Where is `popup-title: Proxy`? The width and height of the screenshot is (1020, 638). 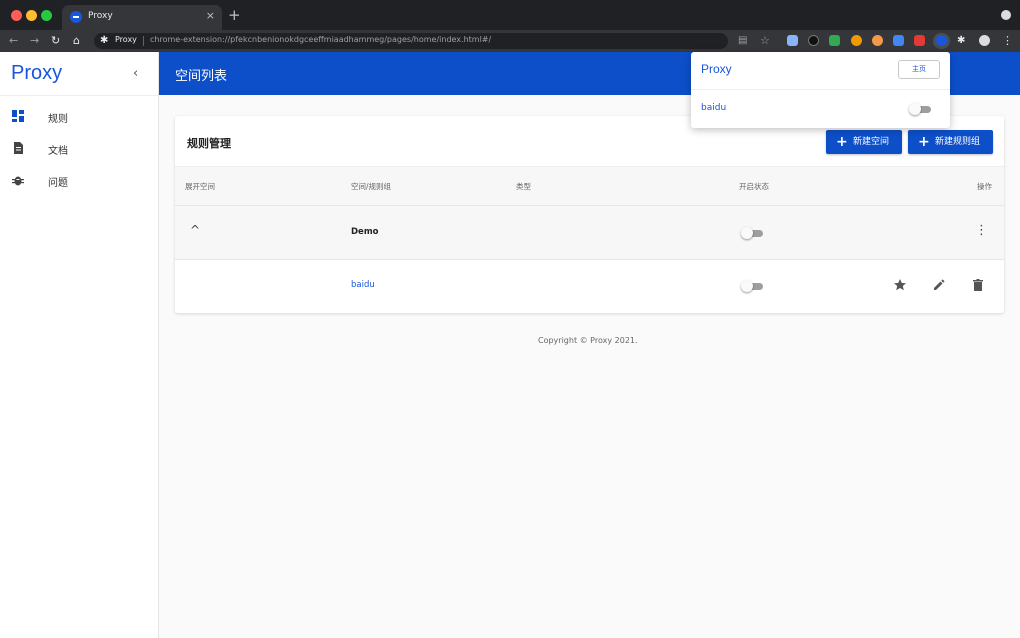 popup-title: Proxy is located at coordinates (716, 69).